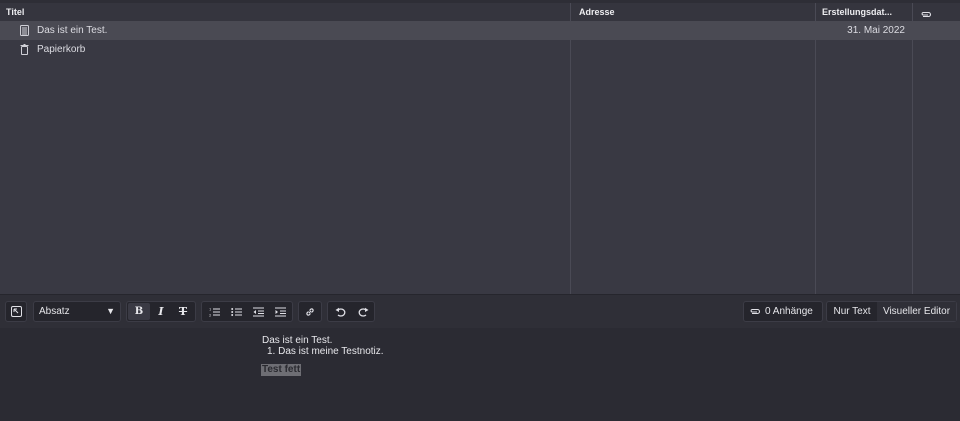 This screenshot has height=421, width=960. I want to click on redo-button, so click(363, 311).